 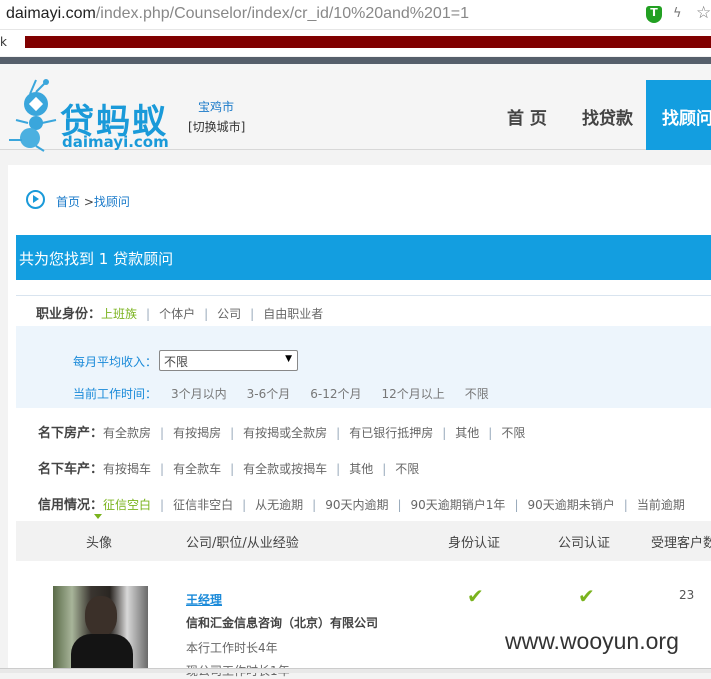 What do you see at coordinates (176, 362) in the screenshot?
I see `income-value: 不限` at bounding box center [176, 362].